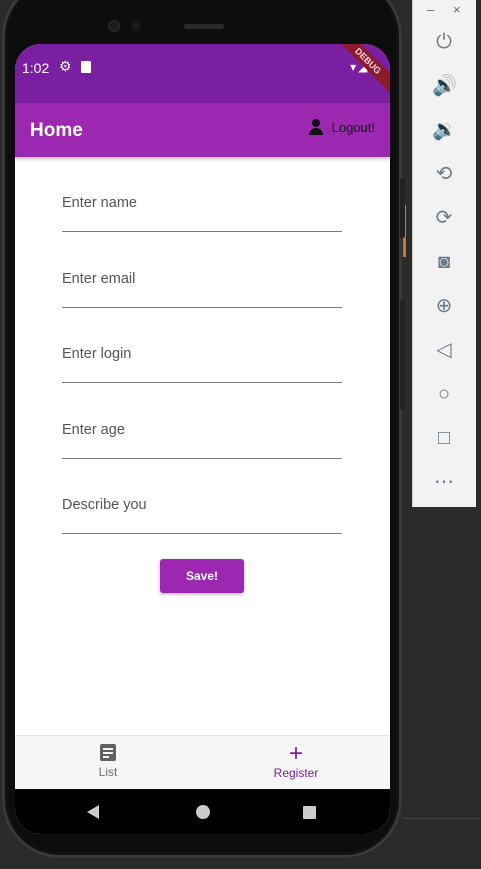  I want to click on plus-icon: +, so click(295, 753).